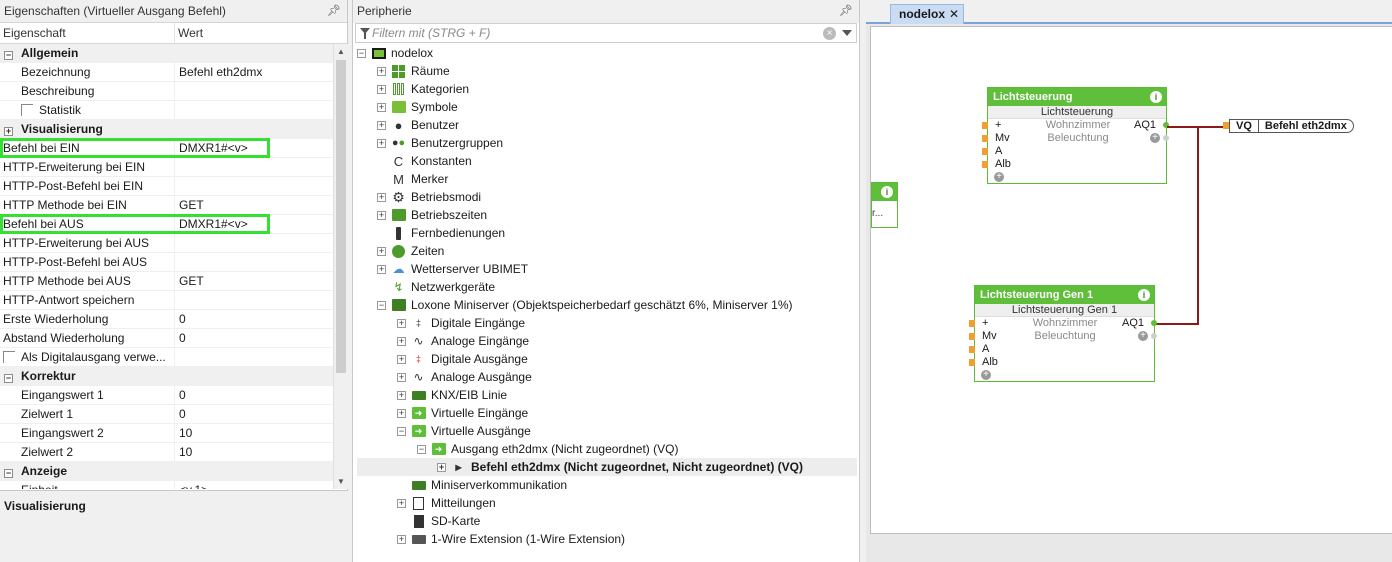 The image size is (1392, 562). Describe the element at coordinates (607, 431) in the screenshot. I see `tree-item: − ➜ Virtuelle Ausgänge` at that location.